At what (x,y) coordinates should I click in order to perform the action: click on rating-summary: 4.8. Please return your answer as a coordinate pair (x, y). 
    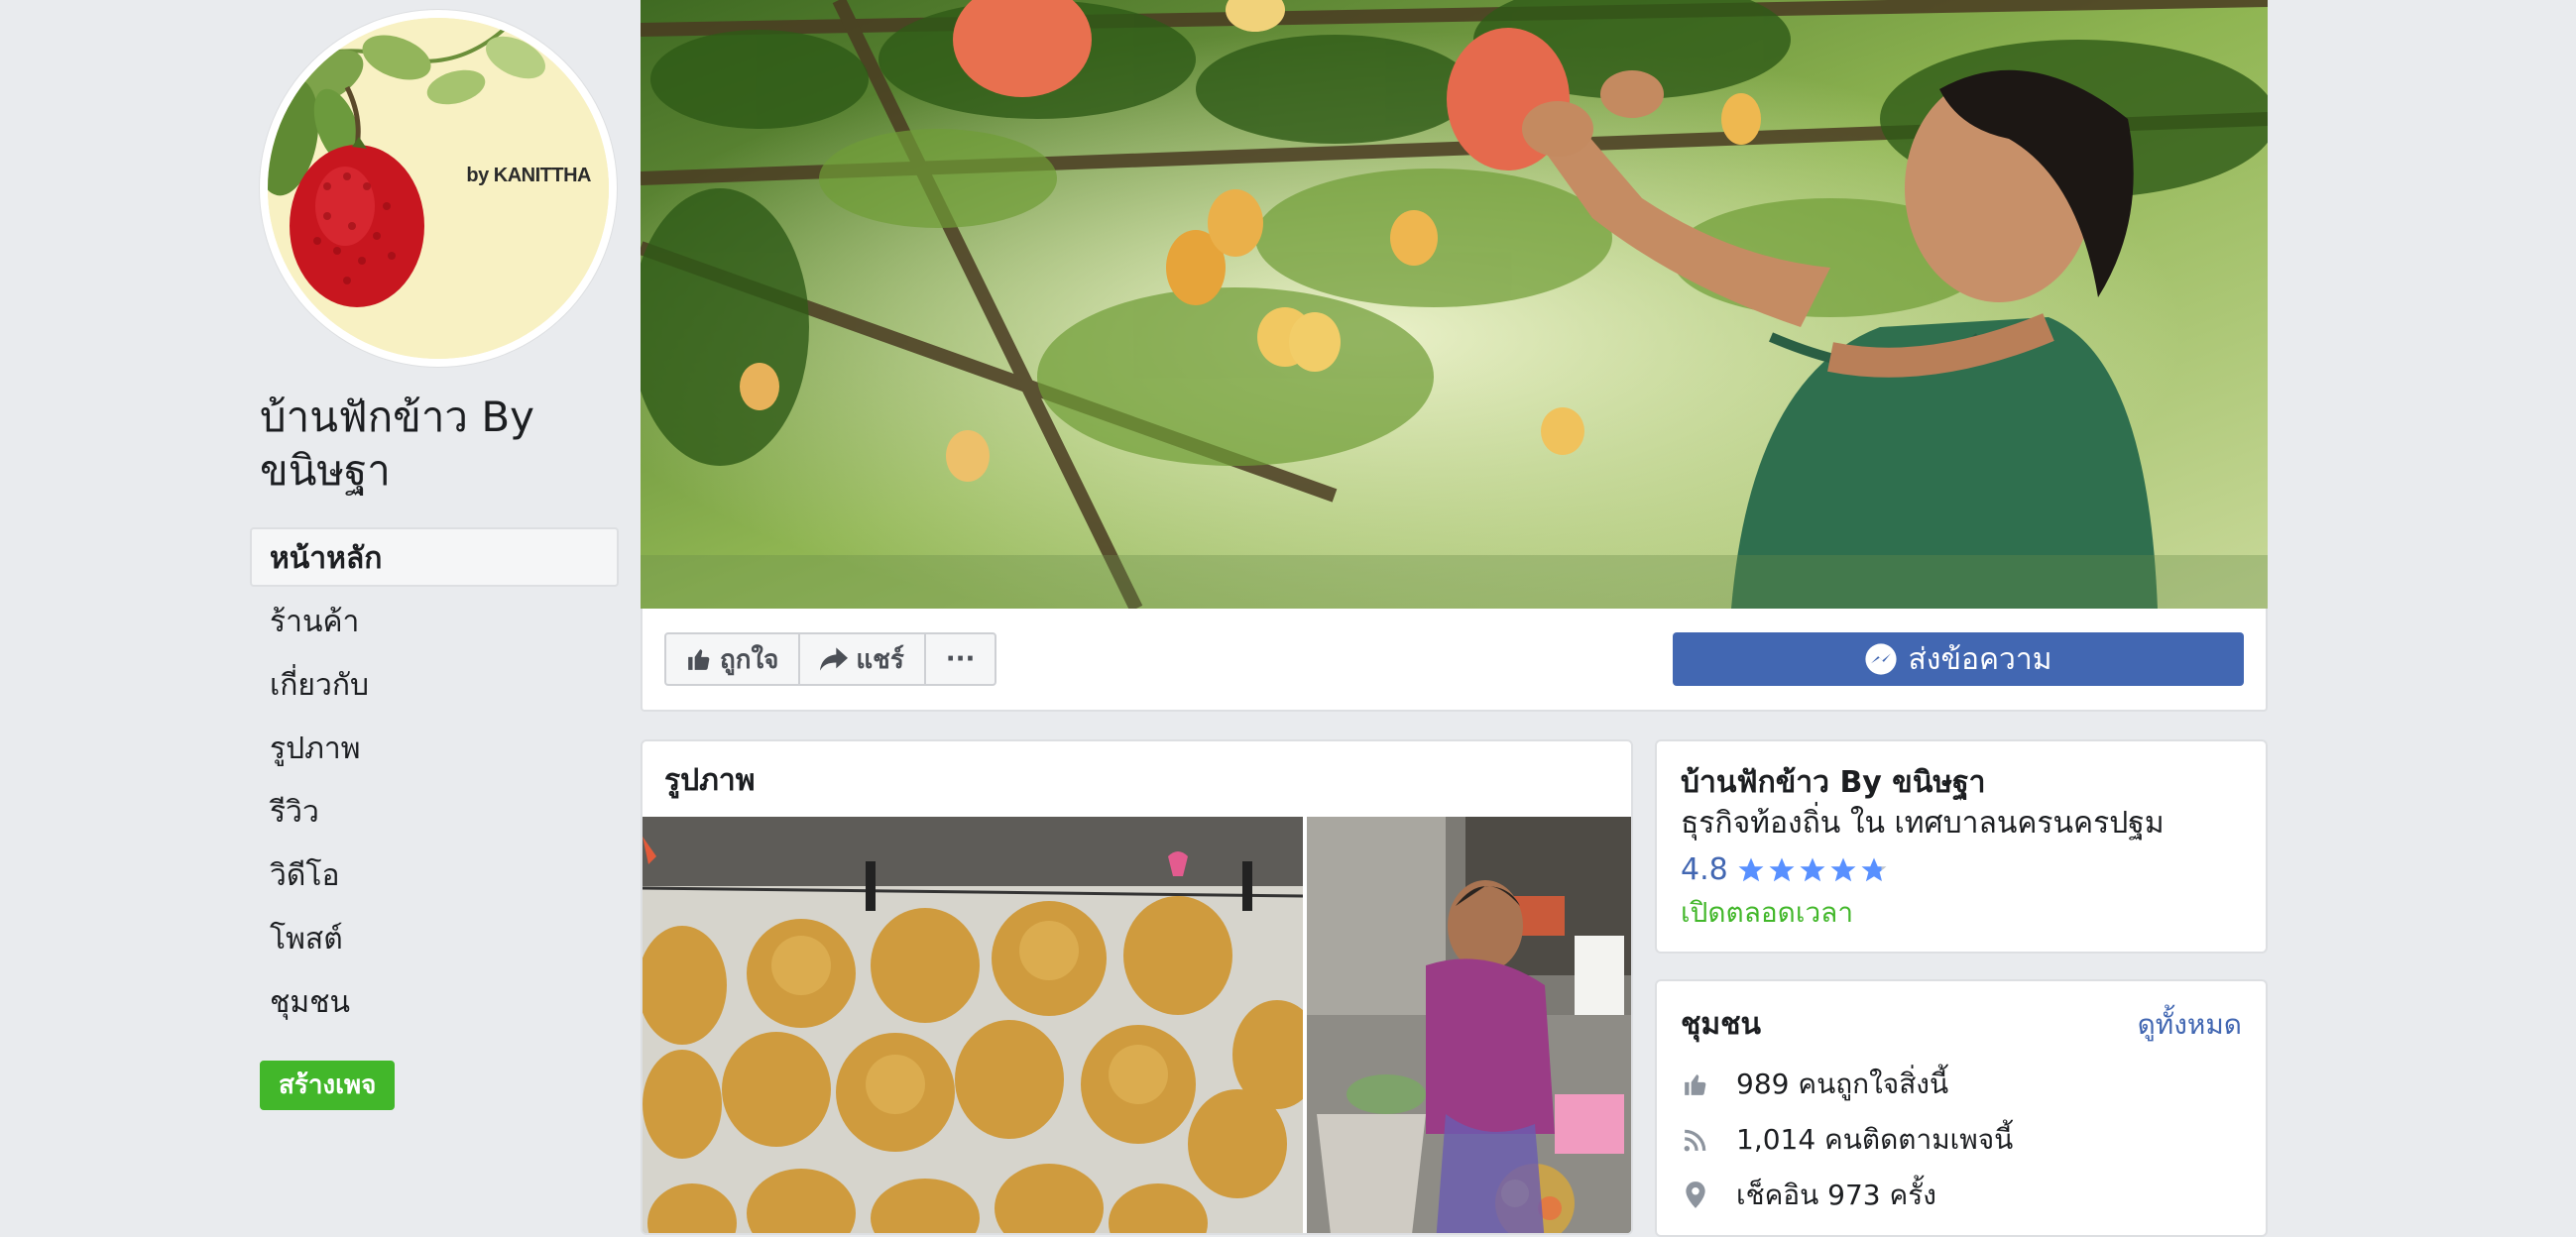
    Looking at the image, I should click on (1962, 870).